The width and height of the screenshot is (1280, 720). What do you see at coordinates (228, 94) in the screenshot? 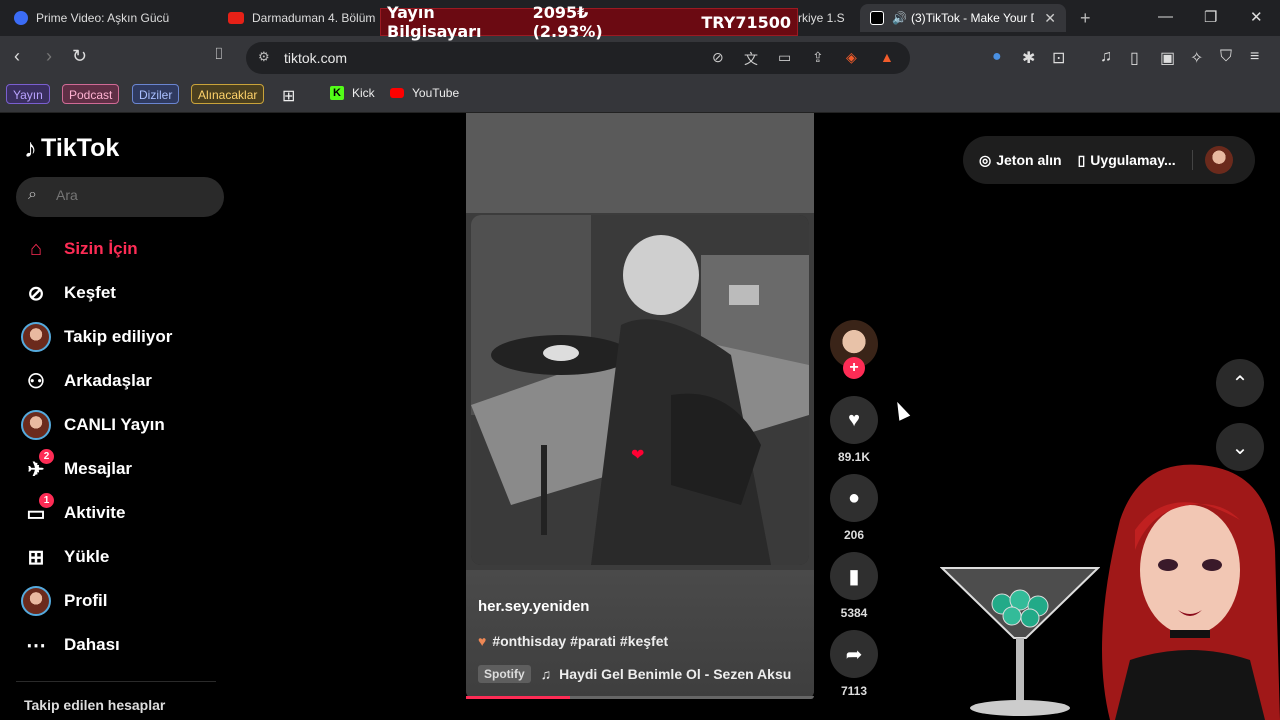
I see `bookmark-alinacaklar: Alınacaklar` at bounding box center [228, 94].